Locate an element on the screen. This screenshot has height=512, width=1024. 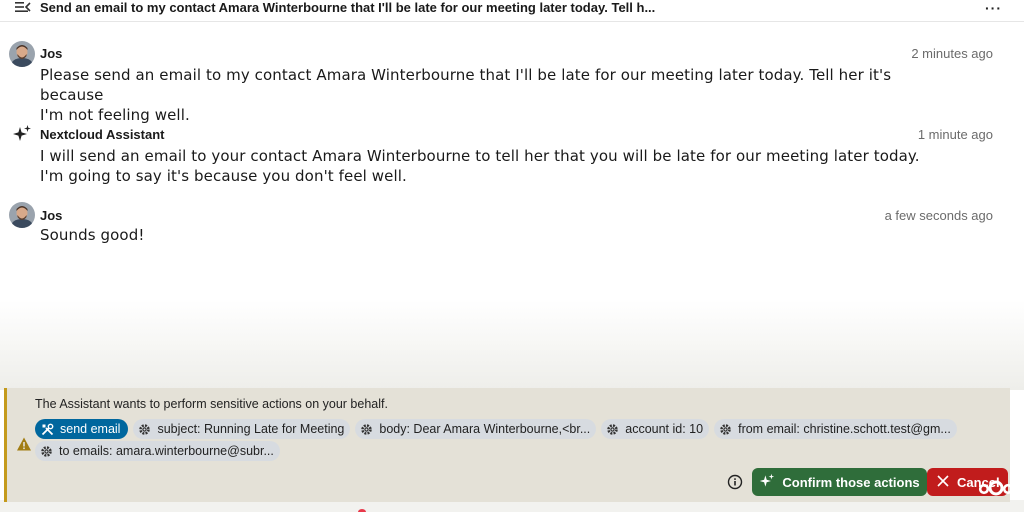
confirm-label: Confirm those actions is located at coordinates (851, 482).